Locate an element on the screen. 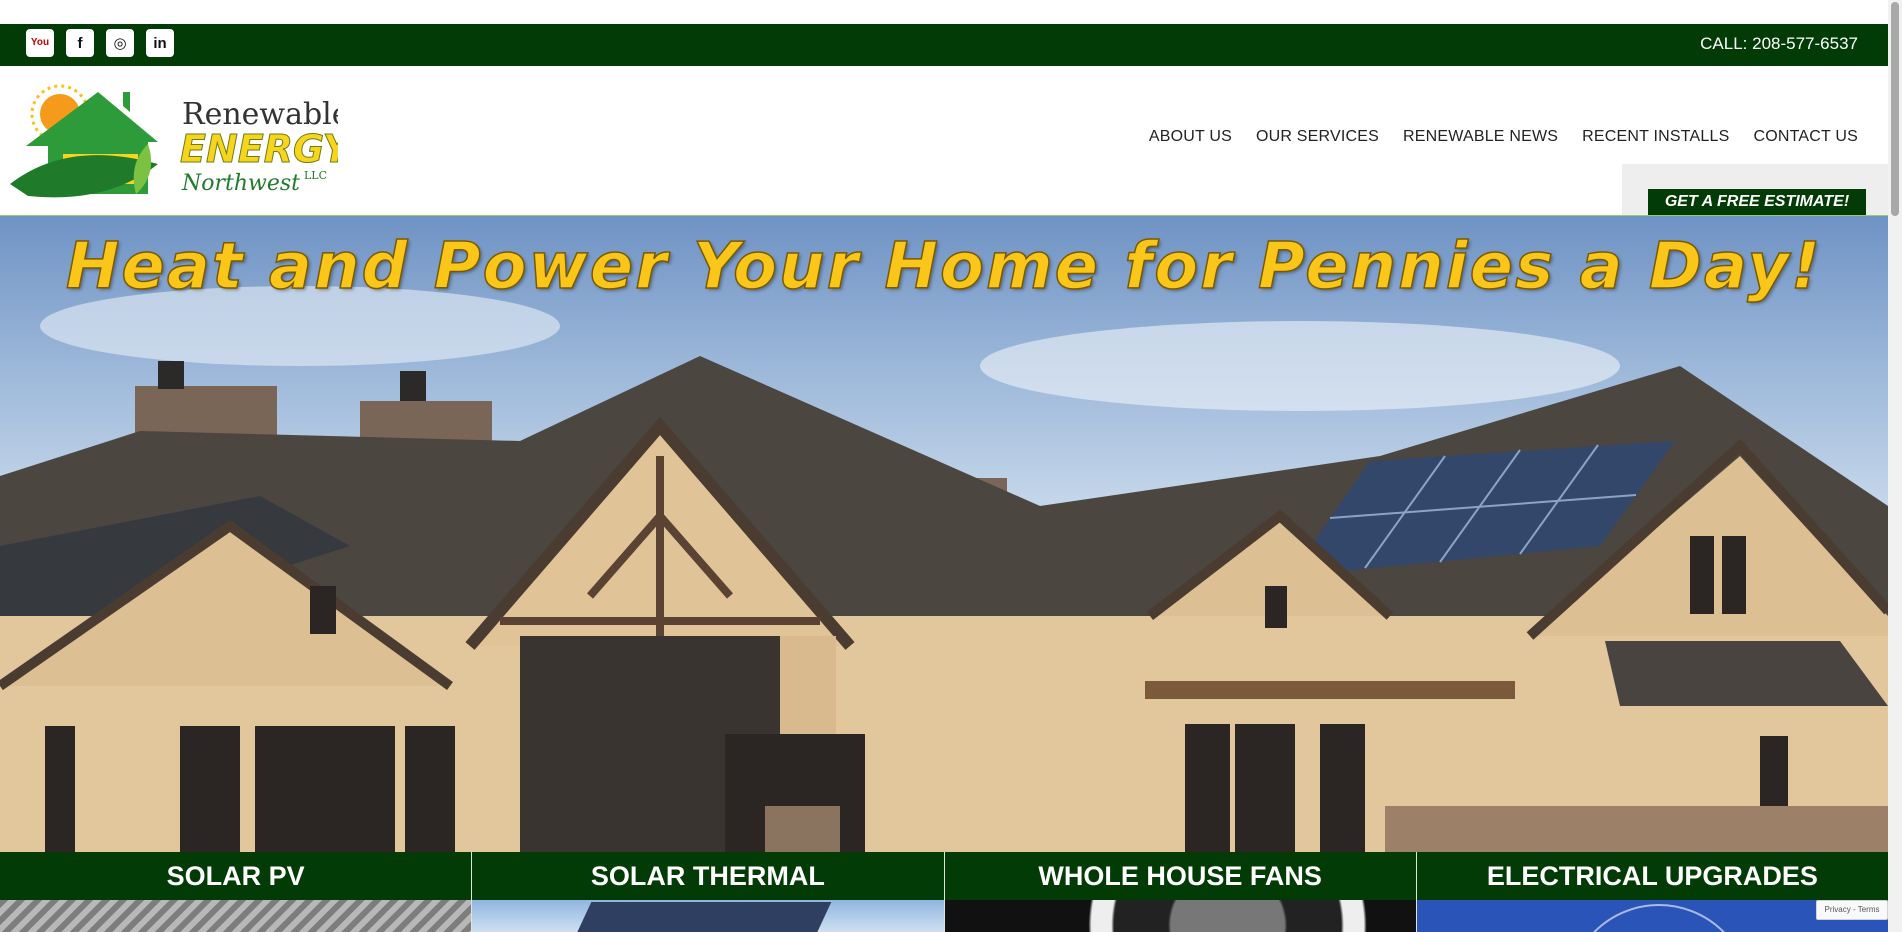 The width and height of the screenshot is (1902, 932). page-scrollbar is located at coordinates (1895, 466).